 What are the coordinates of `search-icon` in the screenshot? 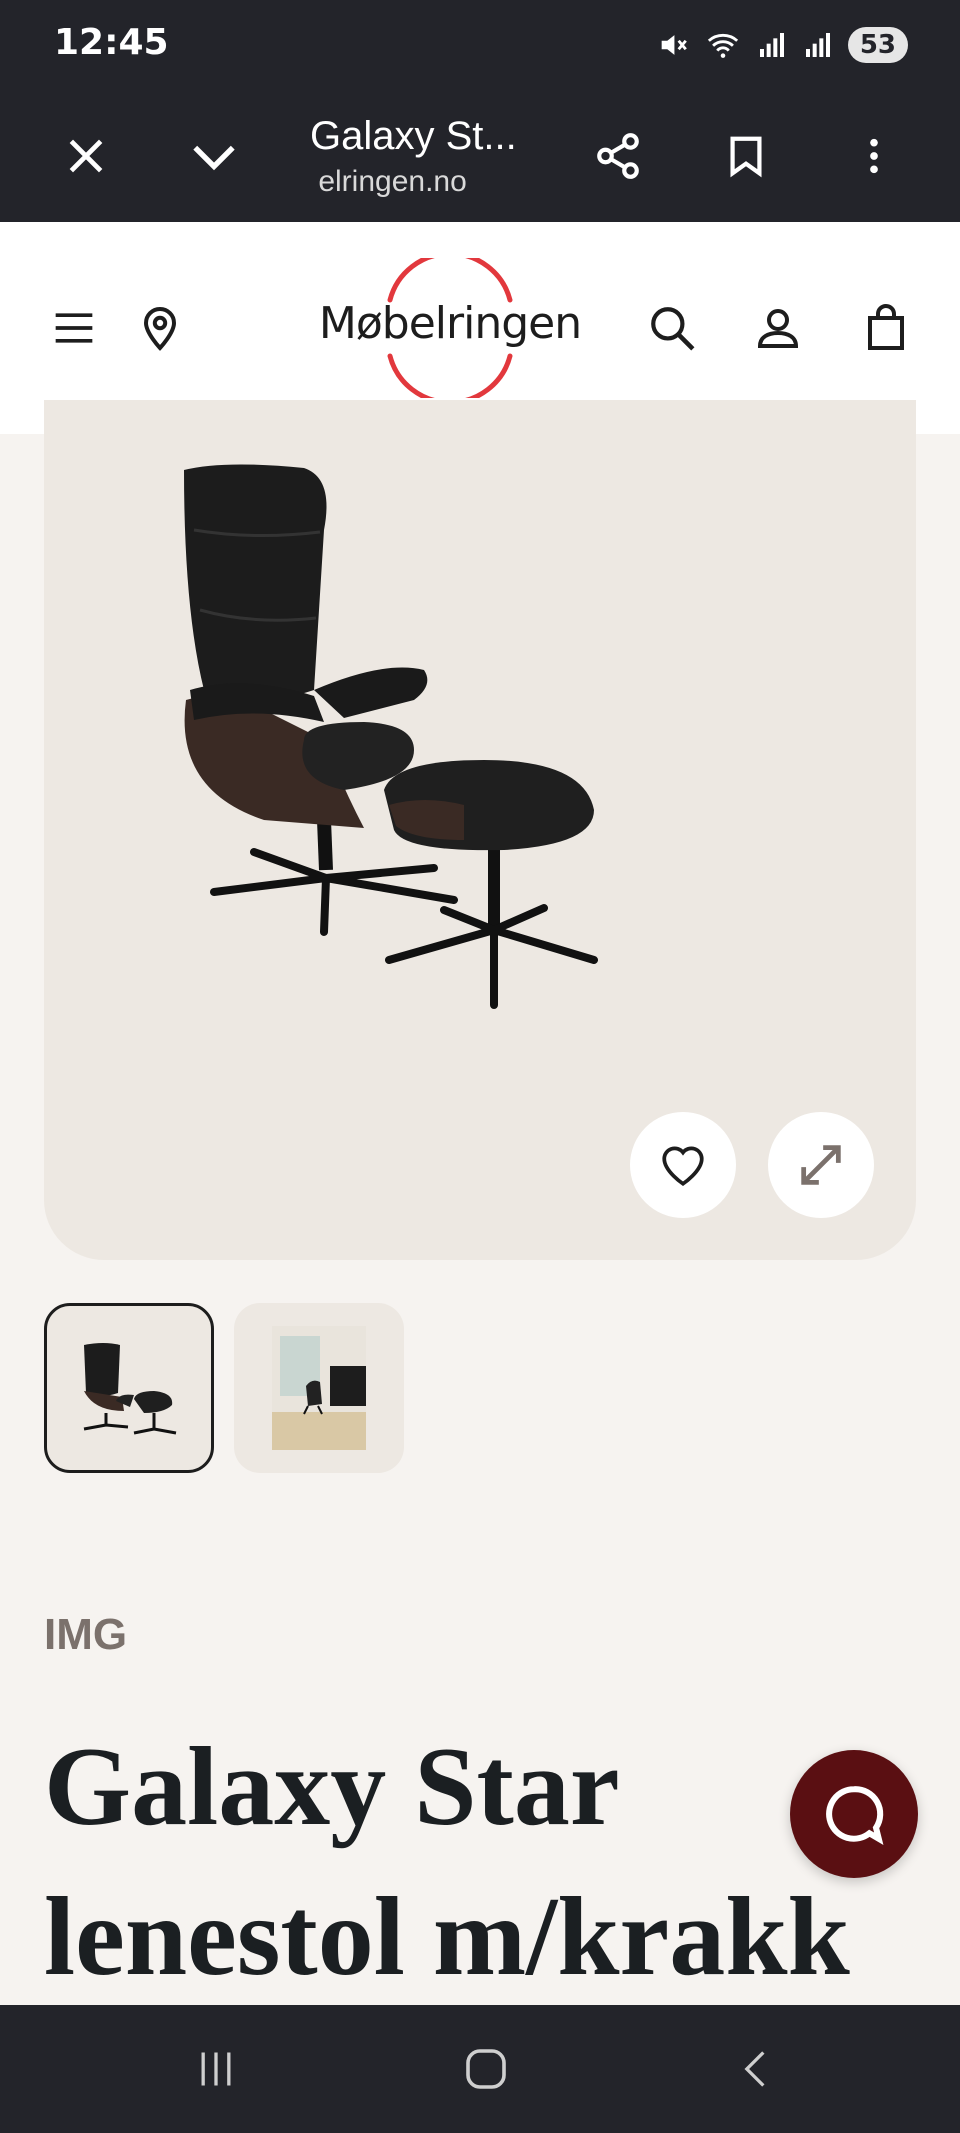 It's located at (673, 329).